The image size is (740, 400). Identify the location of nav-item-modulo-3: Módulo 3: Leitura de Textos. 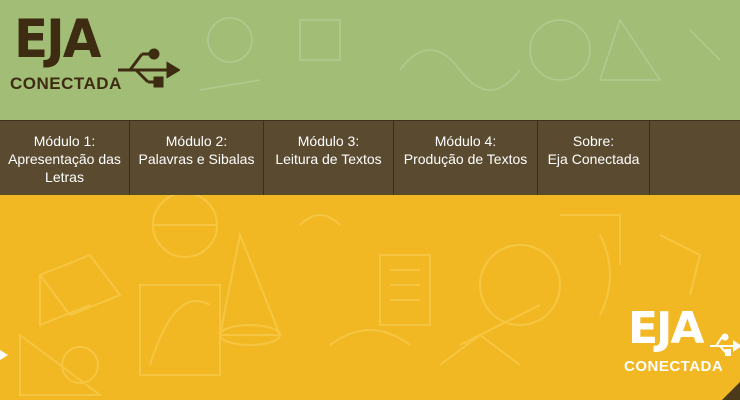
(329, 158).